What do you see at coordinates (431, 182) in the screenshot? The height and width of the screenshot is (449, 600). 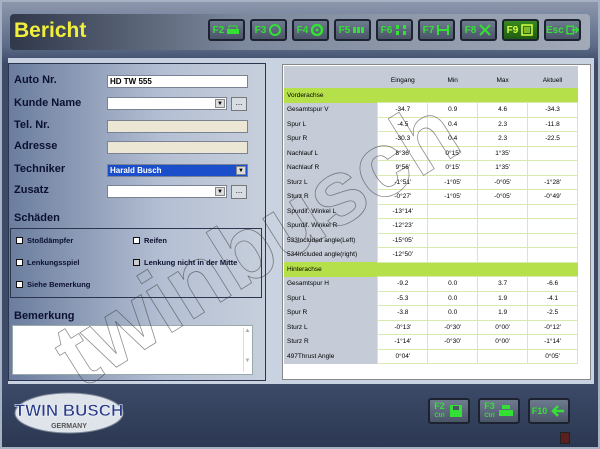 I see `table-row: Sturz L -1°51' -1°05' -0°05' -1°28'` at bounding box center [431, 182].